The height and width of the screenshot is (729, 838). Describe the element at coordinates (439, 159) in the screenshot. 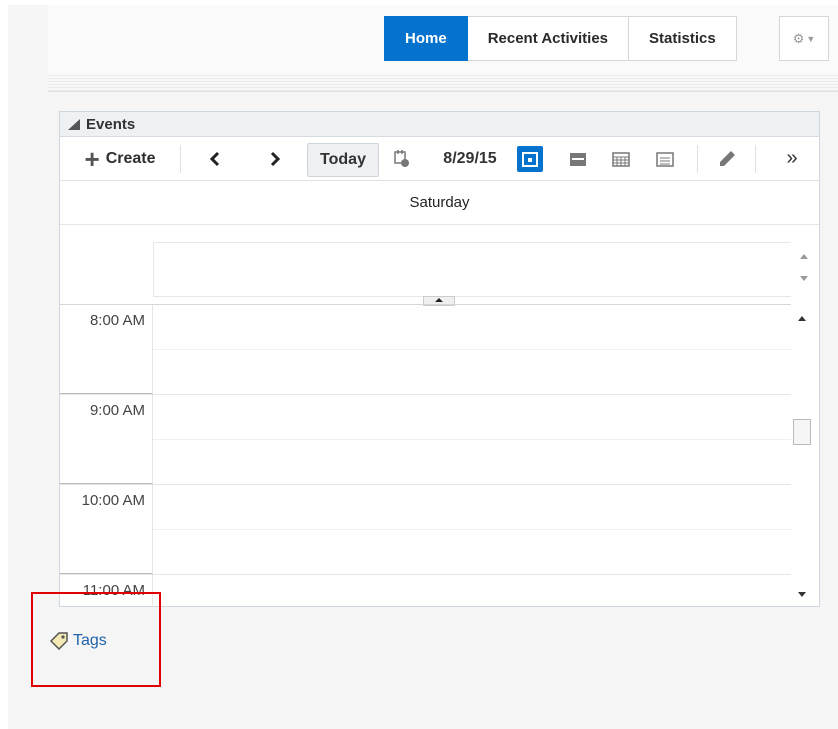

I see `calendar-toolbar: + Create Today 8/29/15 »` at that location.